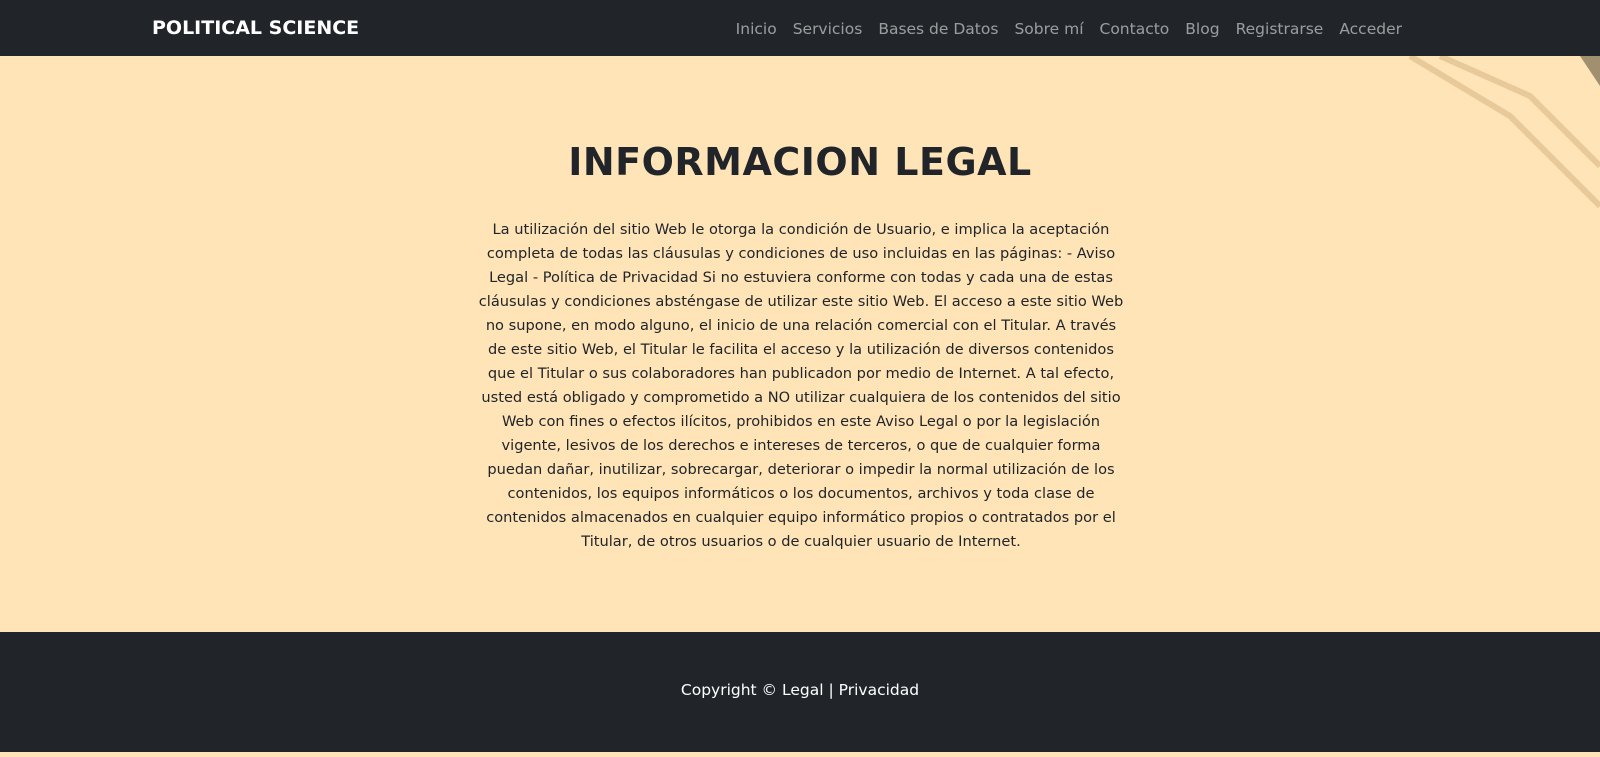  What do you see at coordinates (1280, 29) in the screenshot?
I see `nav-link-registrarse: Registrarse` at bounding box center [1280, 29].